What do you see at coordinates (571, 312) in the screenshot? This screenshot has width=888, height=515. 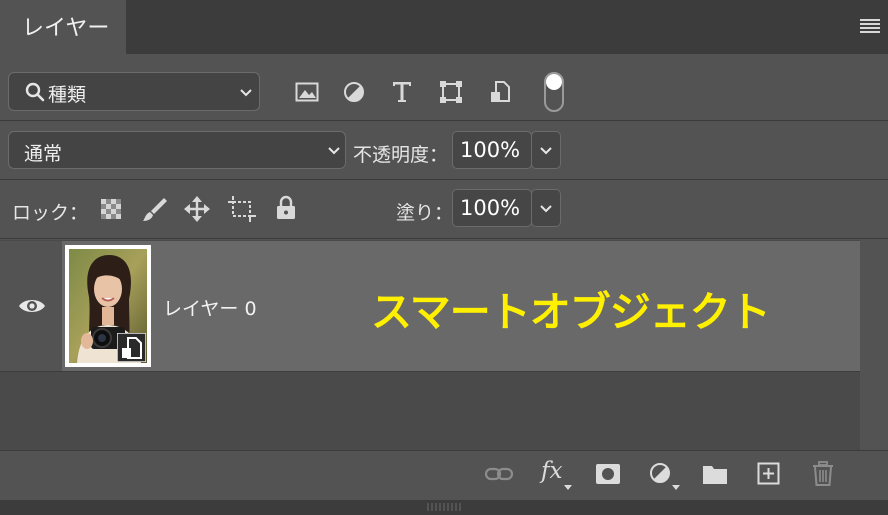 I see `smart-object-annotation: スマートオブジェクト` at bounding box center [571, 312].